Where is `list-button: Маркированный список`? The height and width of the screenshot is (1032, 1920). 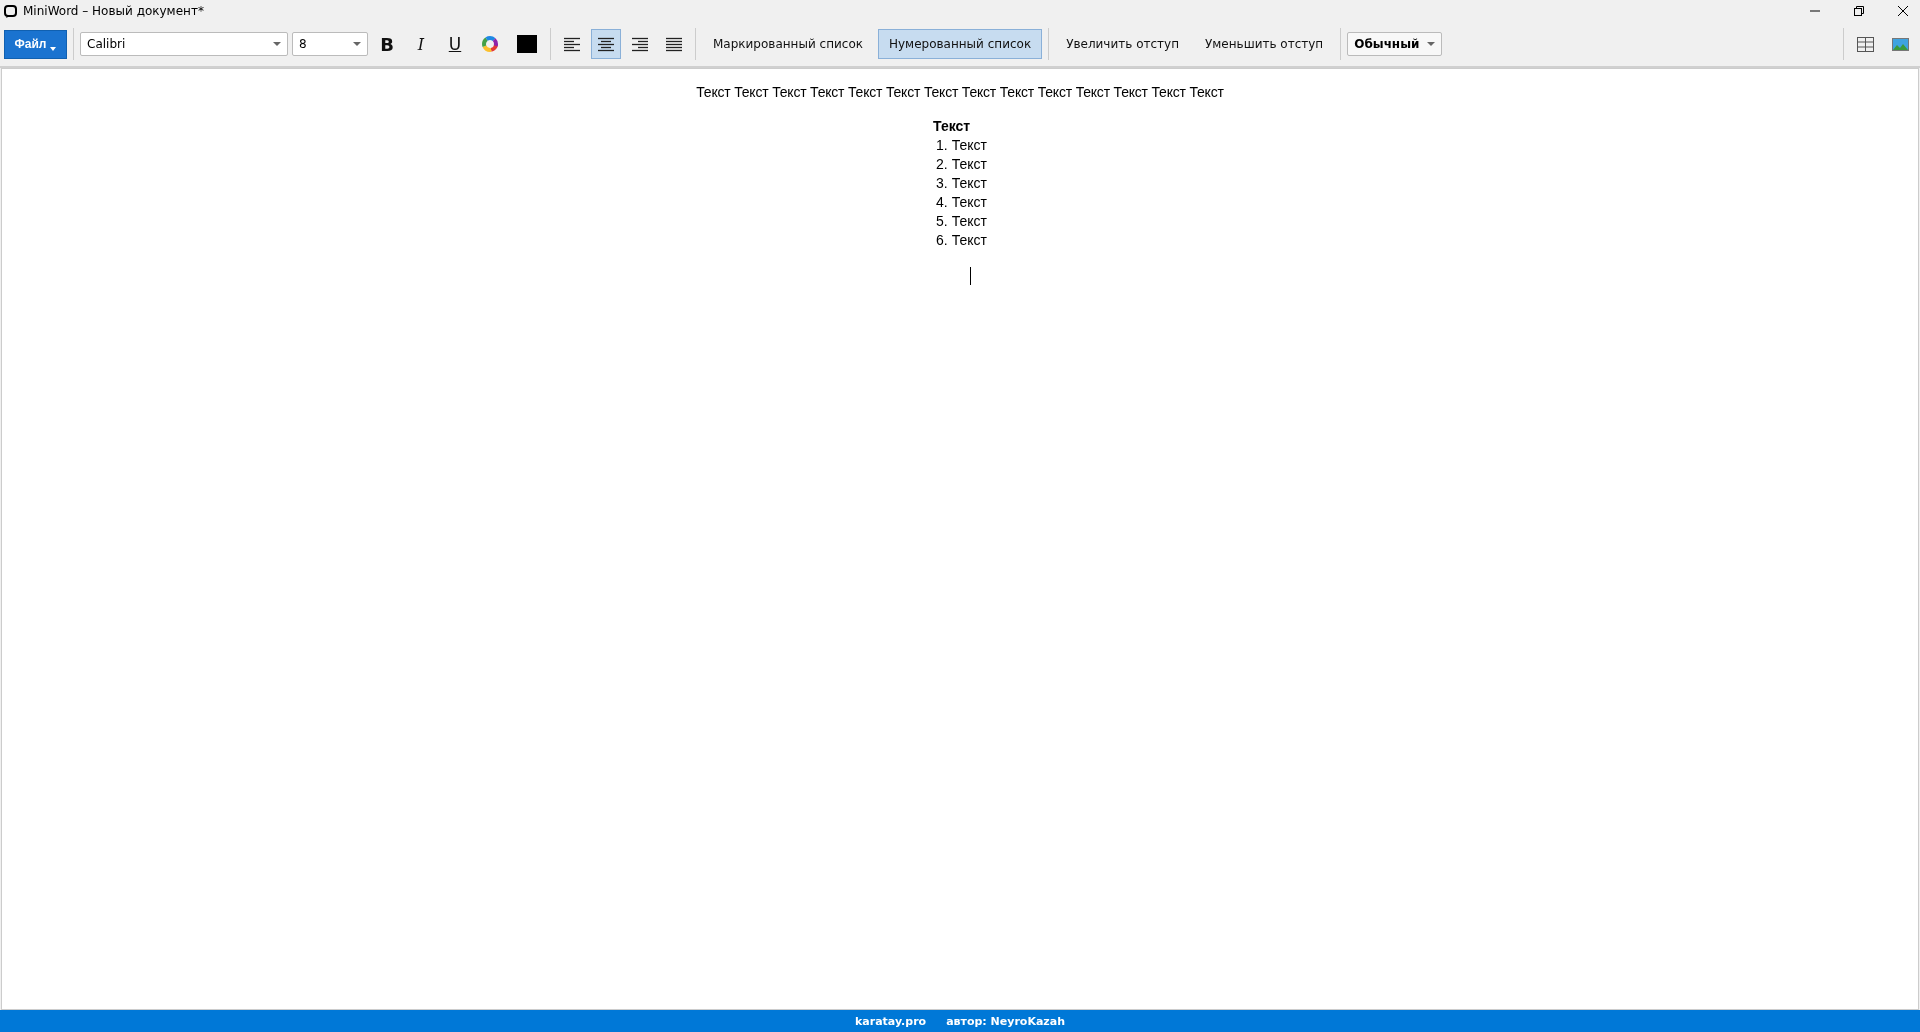 list-button: Маркированный список is located at coordinates (788, 44).